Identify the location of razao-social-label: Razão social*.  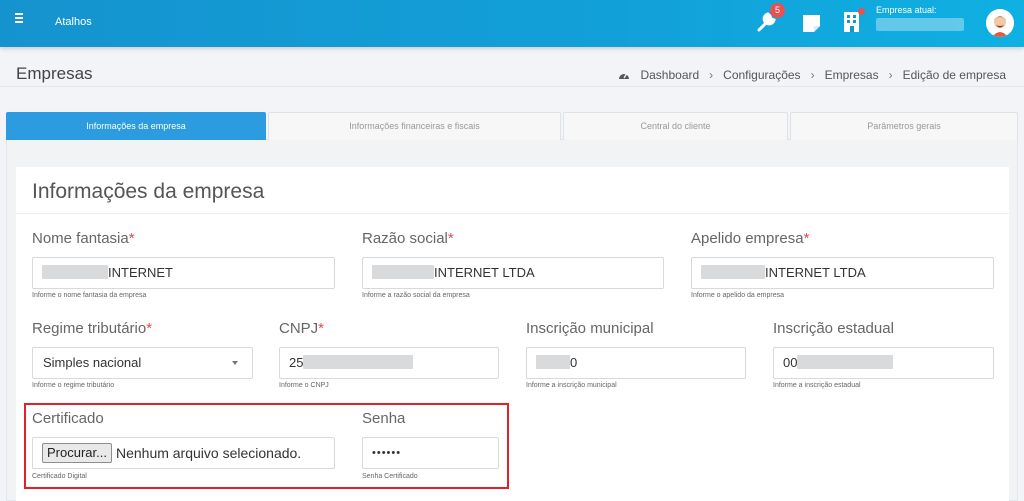
(408, 238).